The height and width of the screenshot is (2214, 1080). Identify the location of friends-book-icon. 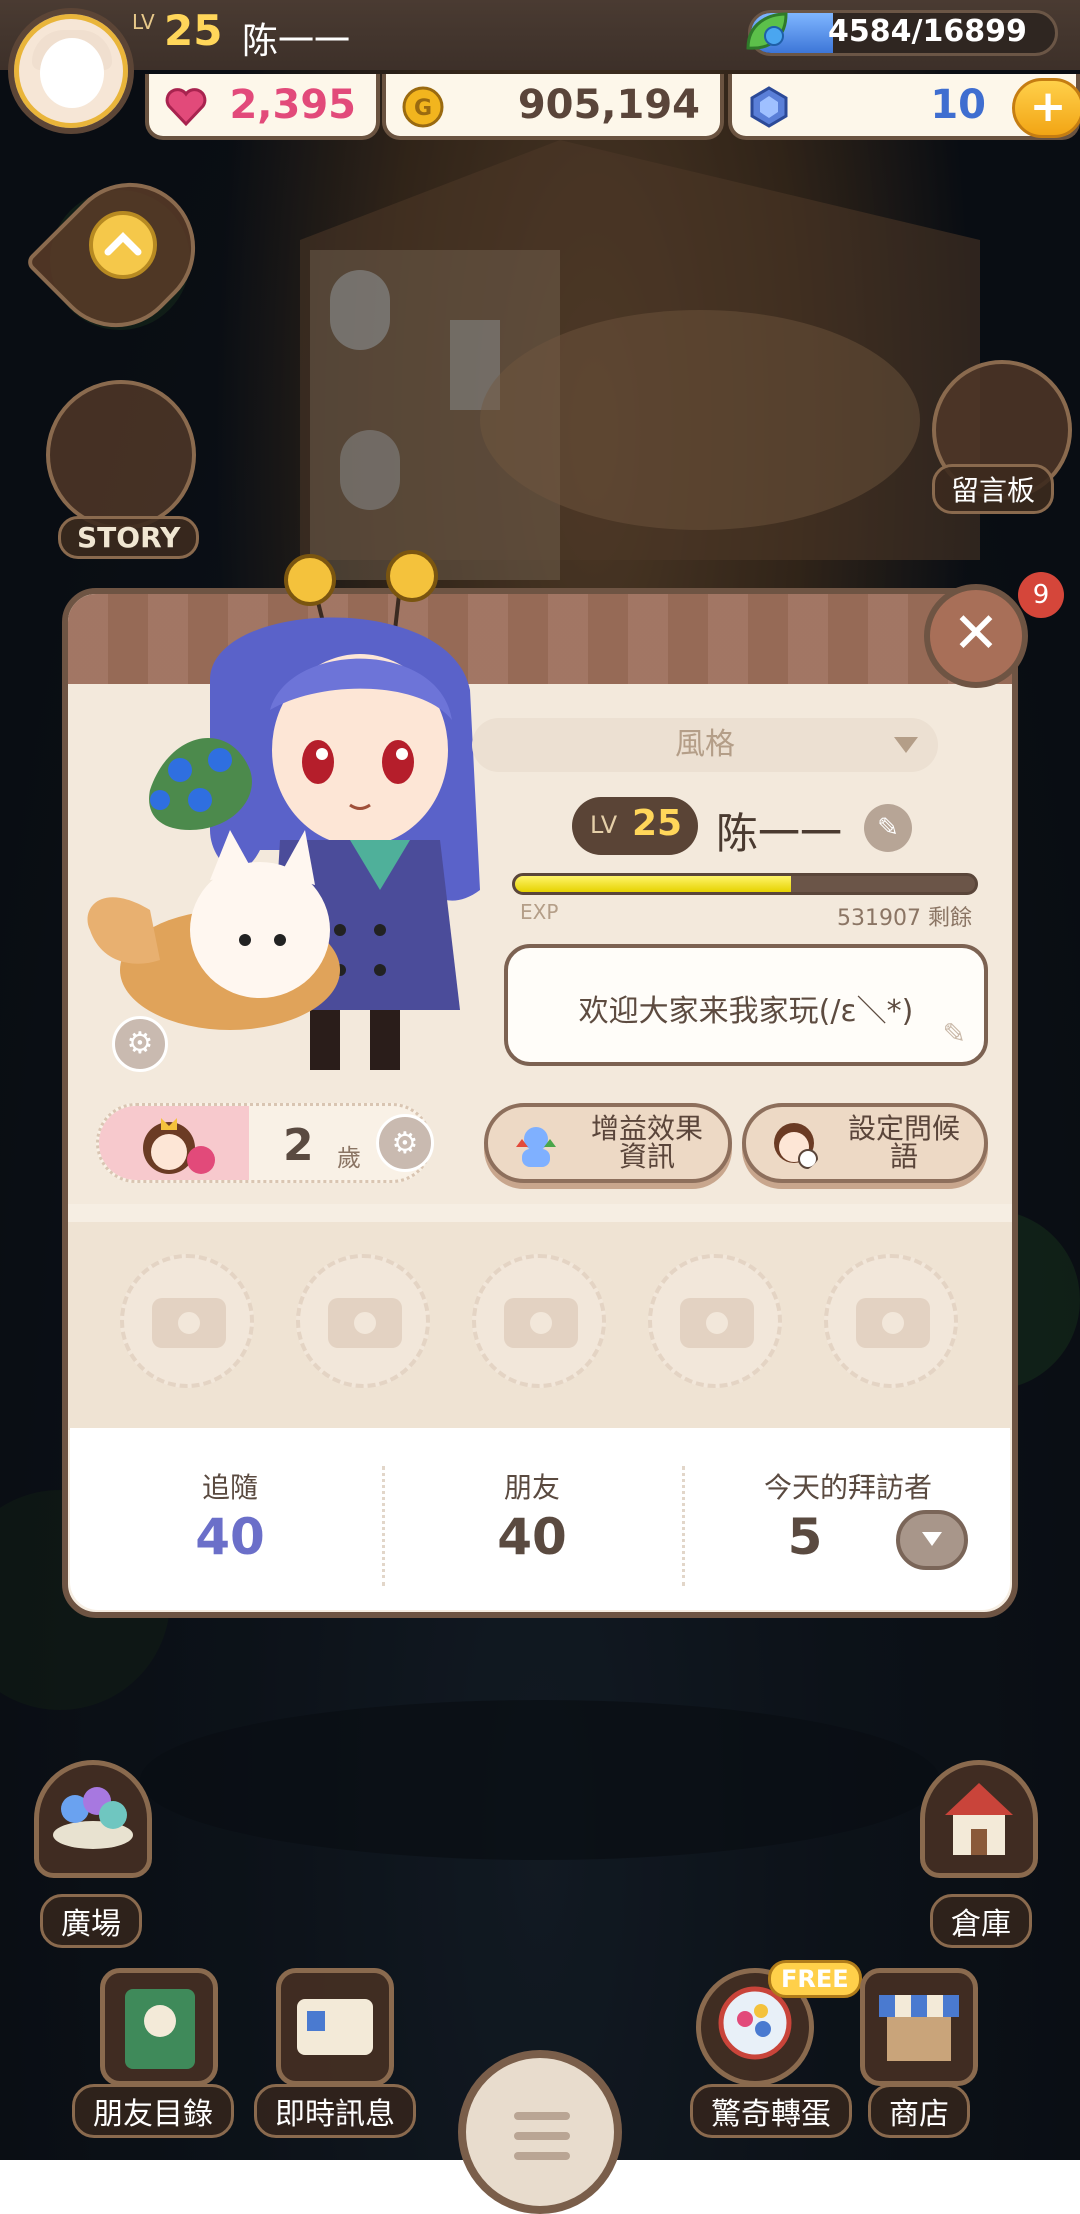
(160, 2029).